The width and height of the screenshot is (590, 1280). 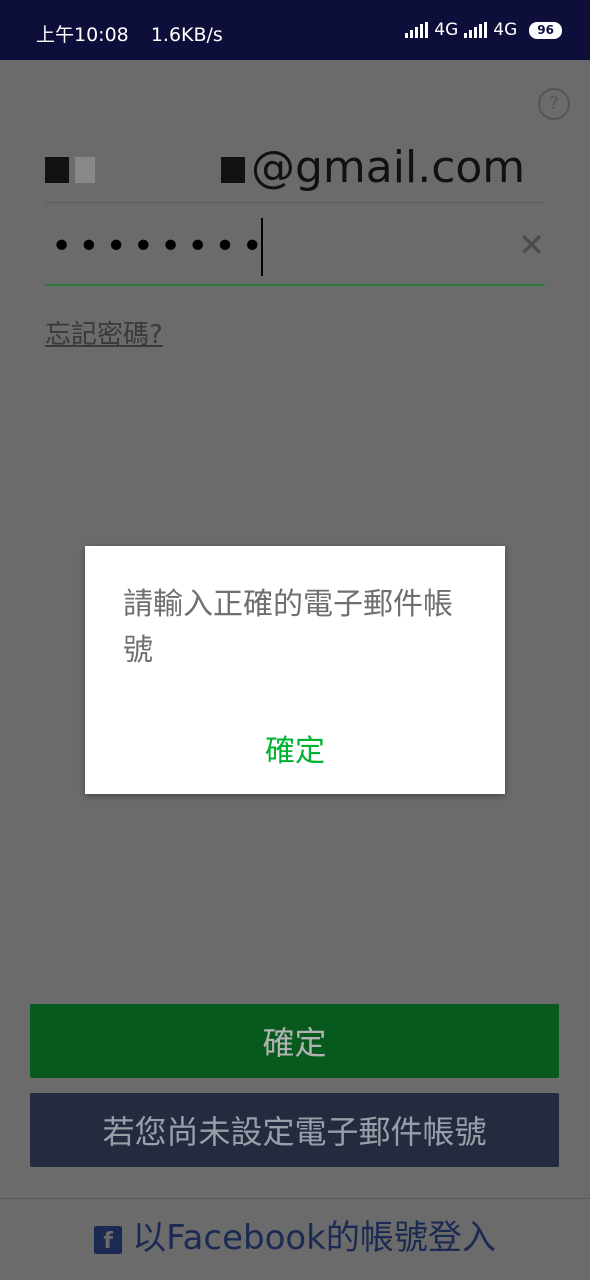 I want to click on facebook-login-link: f 以Facebook的帳號登入, so click(x=295, y=1234).